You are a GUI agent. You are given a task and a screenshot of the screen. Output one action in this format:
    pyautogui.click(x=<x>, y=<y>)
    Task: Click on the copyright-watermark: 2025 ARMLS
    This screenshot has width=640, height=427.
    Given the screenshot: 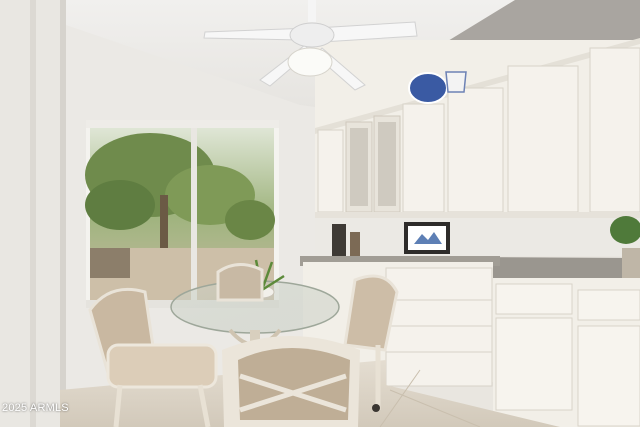 What is the action you would take?
    pyautogui.click(x=35, y=408)
    